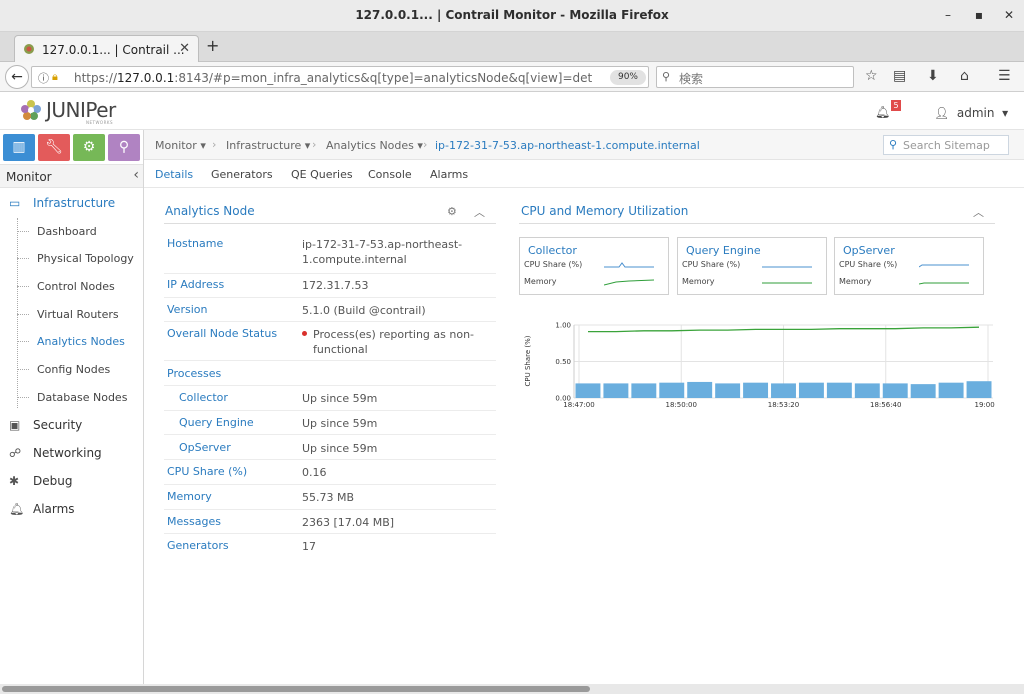  What do you see at coordinates (330, 423) in the screenshot?
I see `detail-row-query-engine: Query Engine Up since 59m` at bounding box center [330, 423].